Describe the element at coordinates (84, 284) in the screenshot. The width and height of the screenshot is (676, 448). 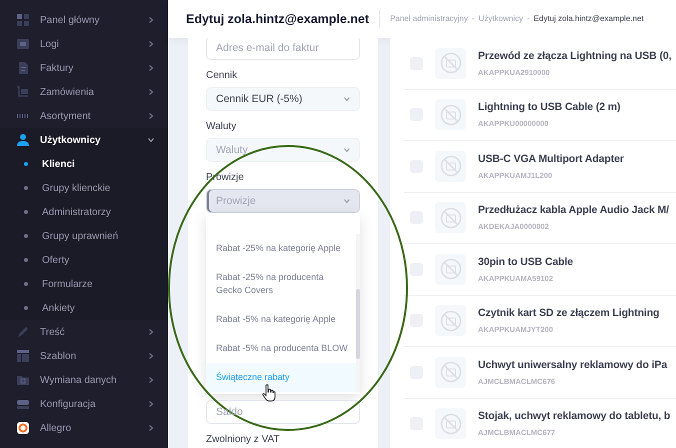
I see `sidebar-subitem: Formularze` at that location.